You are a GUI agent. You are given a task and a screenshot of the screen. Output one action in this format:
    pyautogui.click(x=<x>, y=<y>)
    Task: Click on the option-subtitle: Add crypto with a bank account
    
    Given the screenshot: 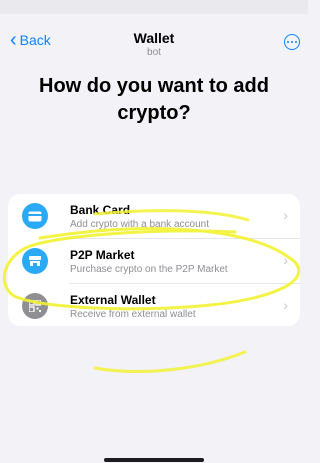 What is the action you would take?
    pyautogui.click(x=139, y=224)
    